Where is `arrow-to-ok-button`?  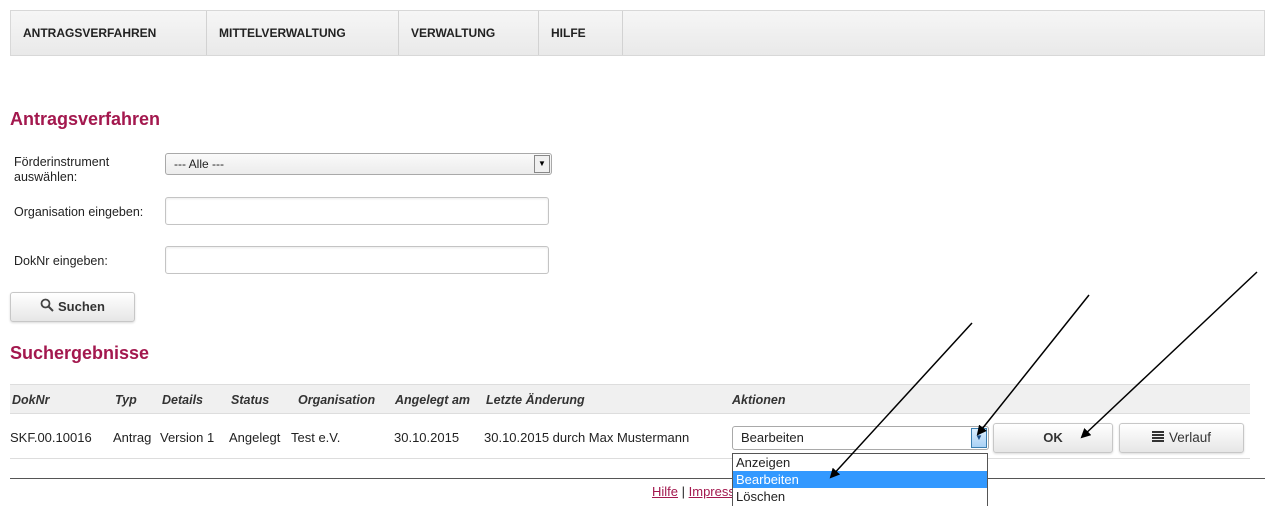
arrow-to-ok-button is located at coordinates (1169, 355).